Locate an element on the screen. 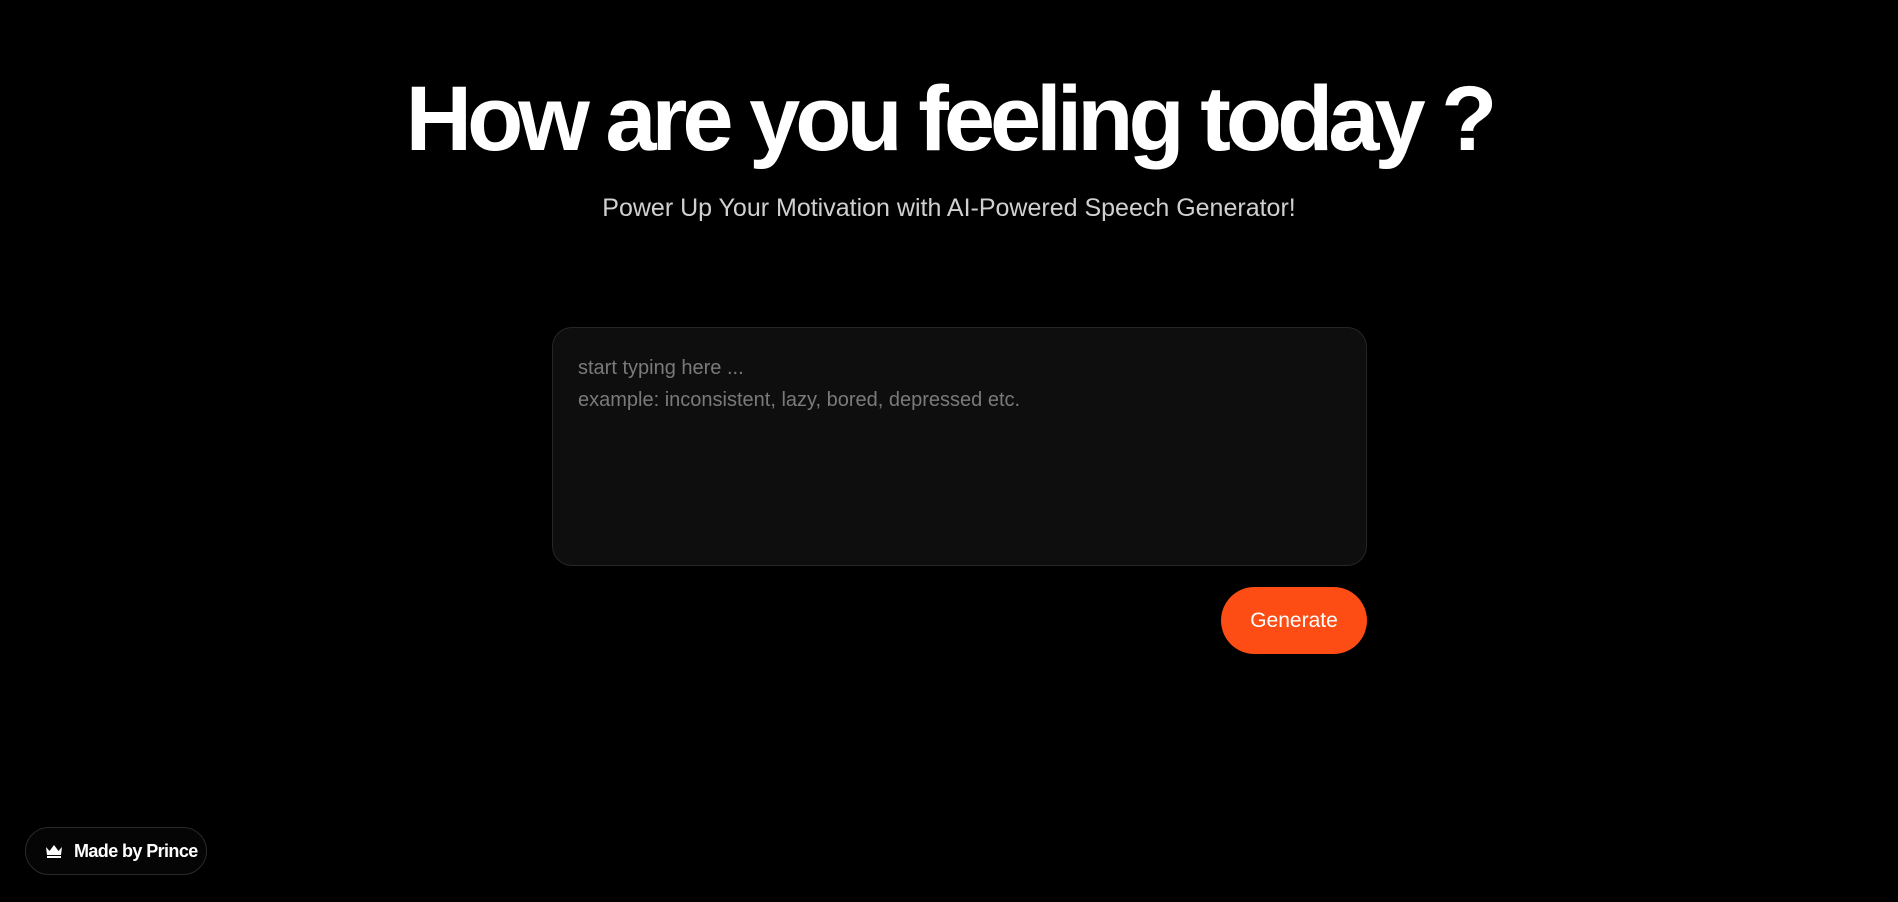  badge-label: Made by Prince is located at coordinates (136, 850).